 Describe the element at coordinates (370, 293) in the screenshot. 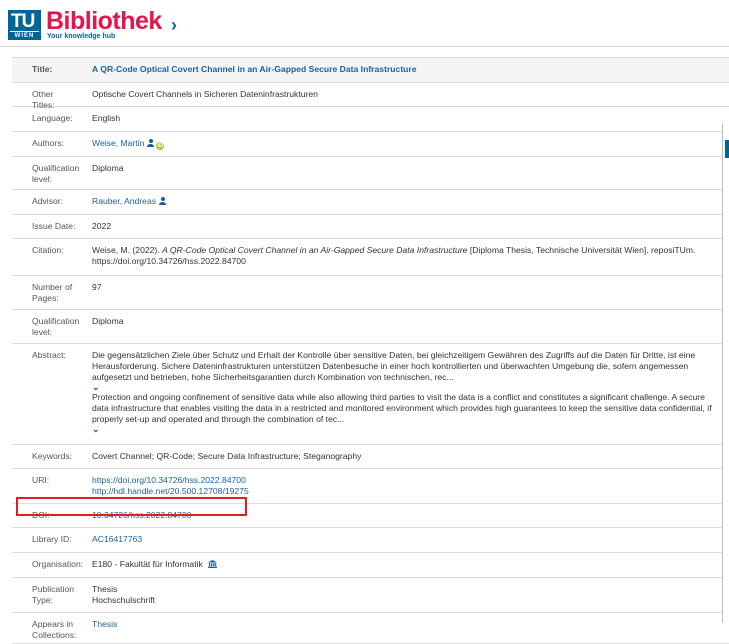

I see `table-row: Number of Pages: 97` at that location.